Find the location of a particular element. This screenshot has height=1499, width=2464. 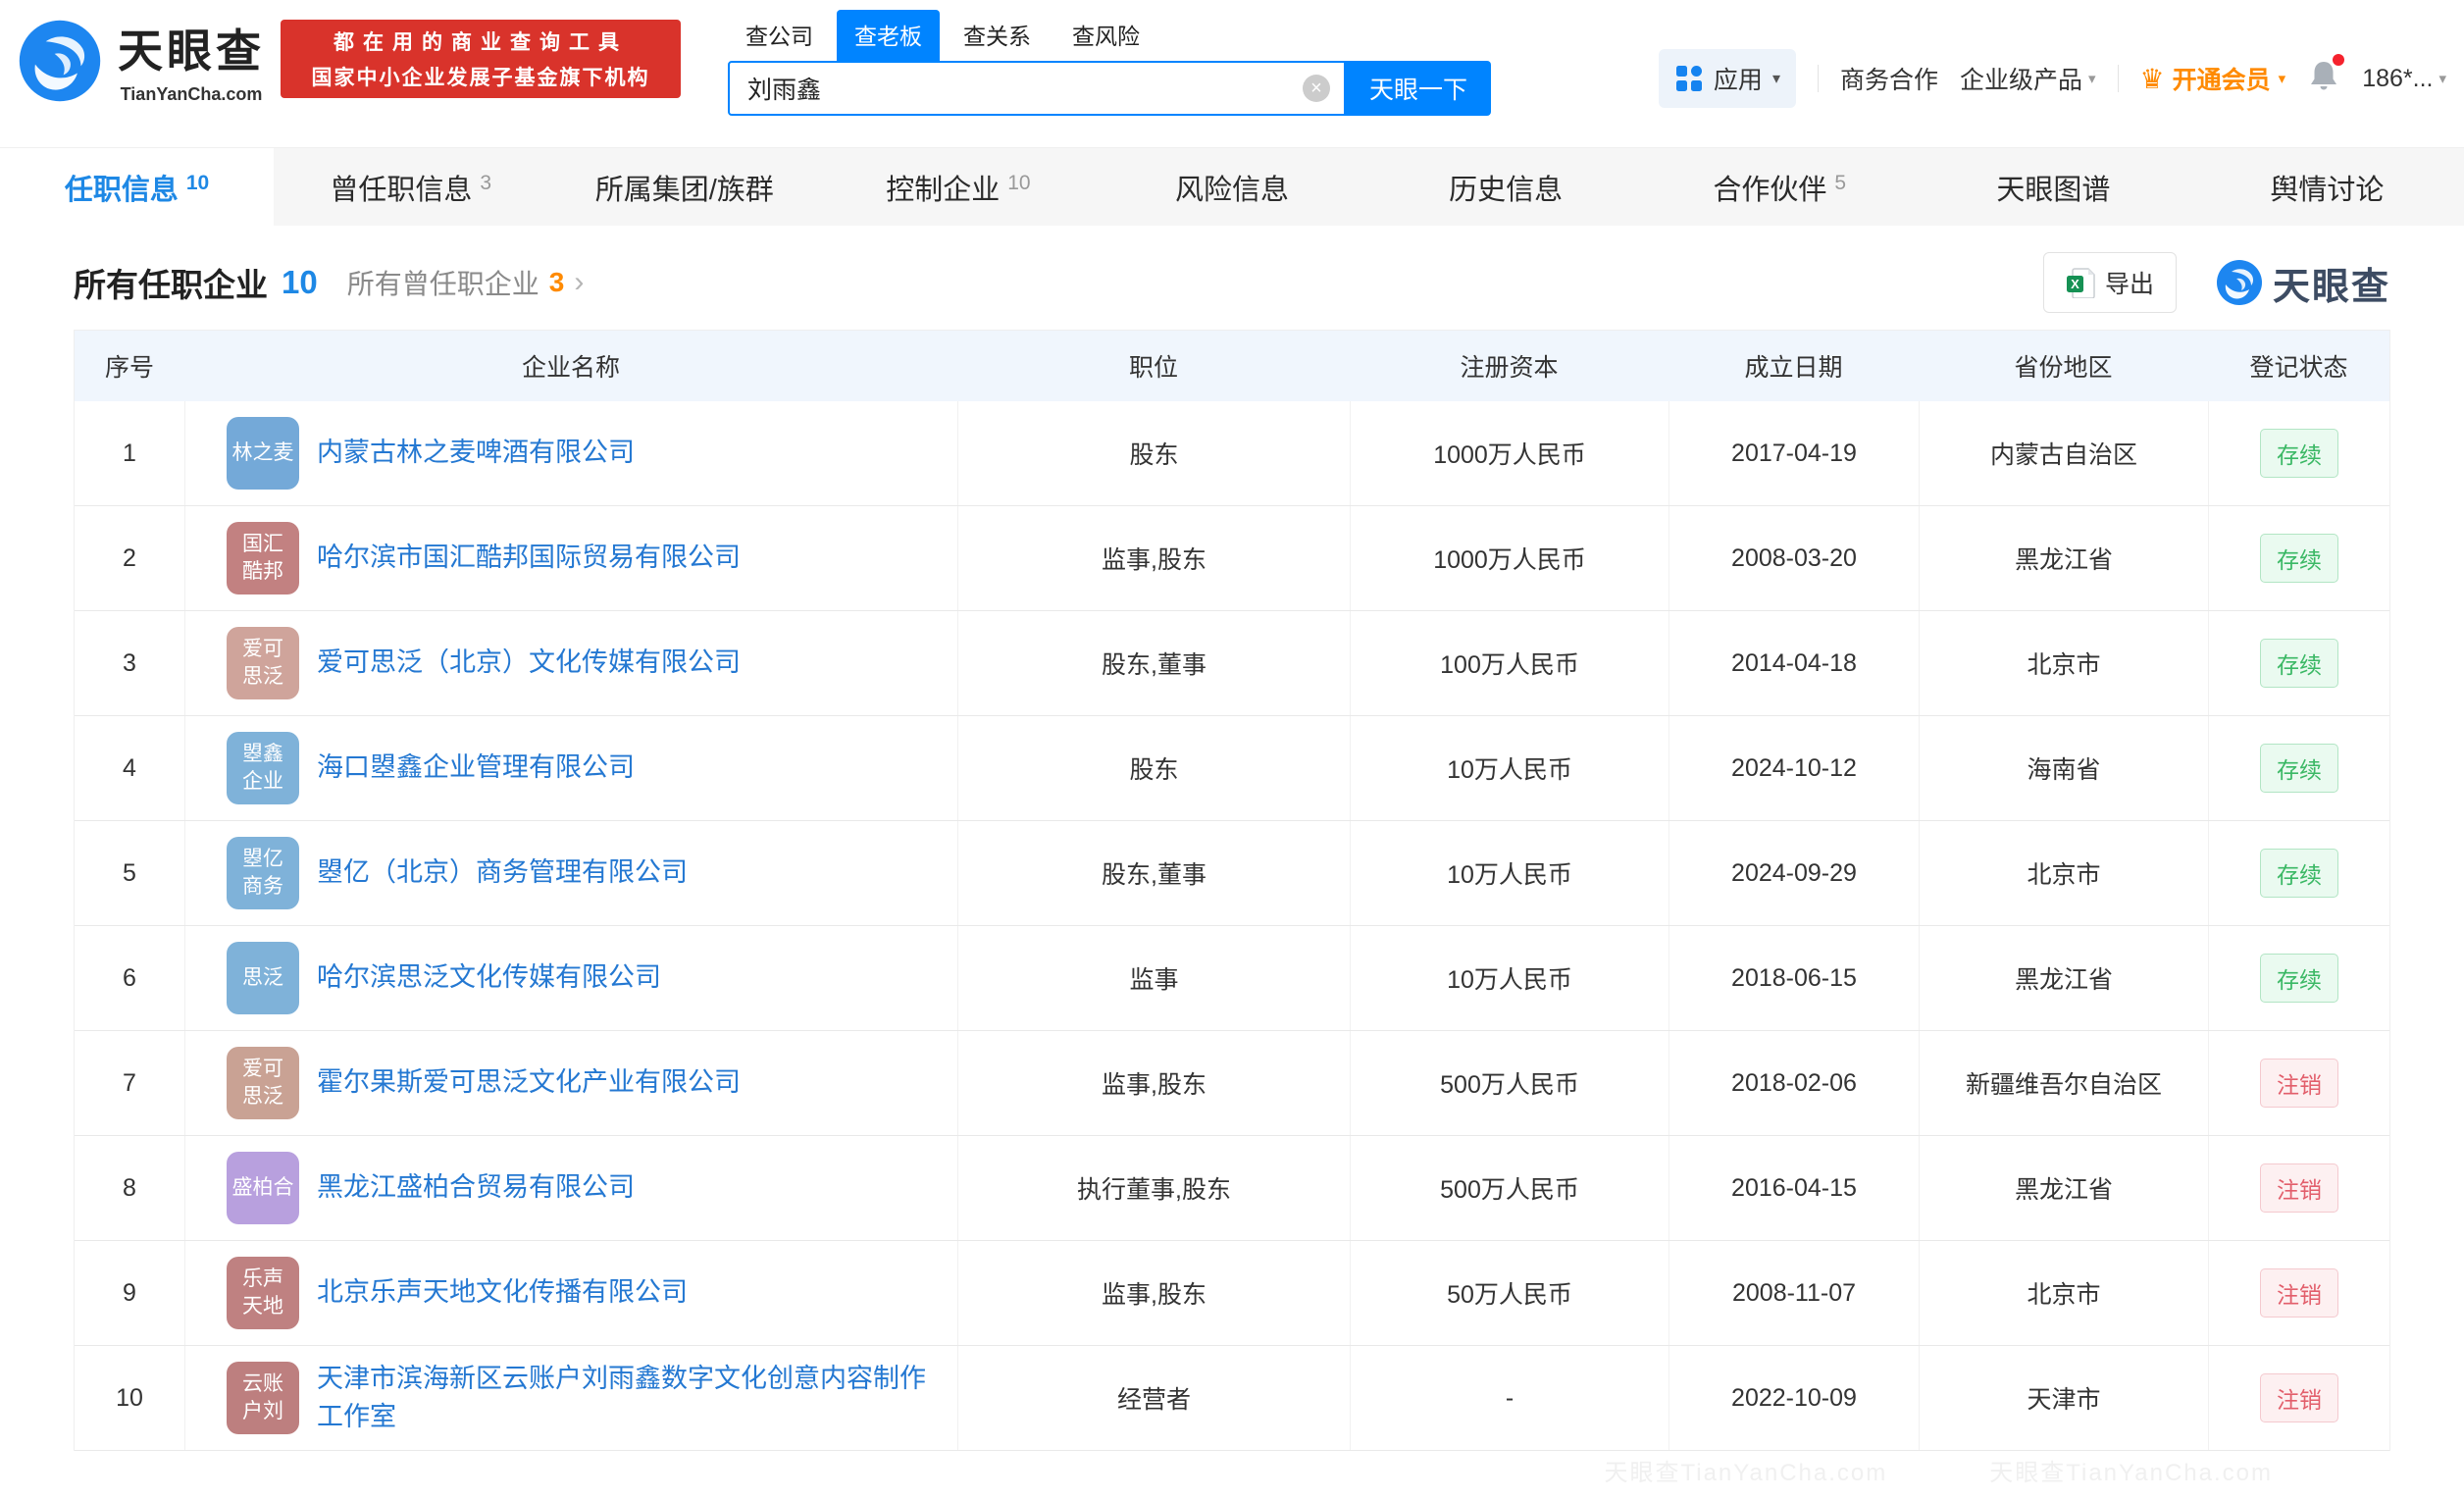

search-input is located at coordinates (1025, 88).